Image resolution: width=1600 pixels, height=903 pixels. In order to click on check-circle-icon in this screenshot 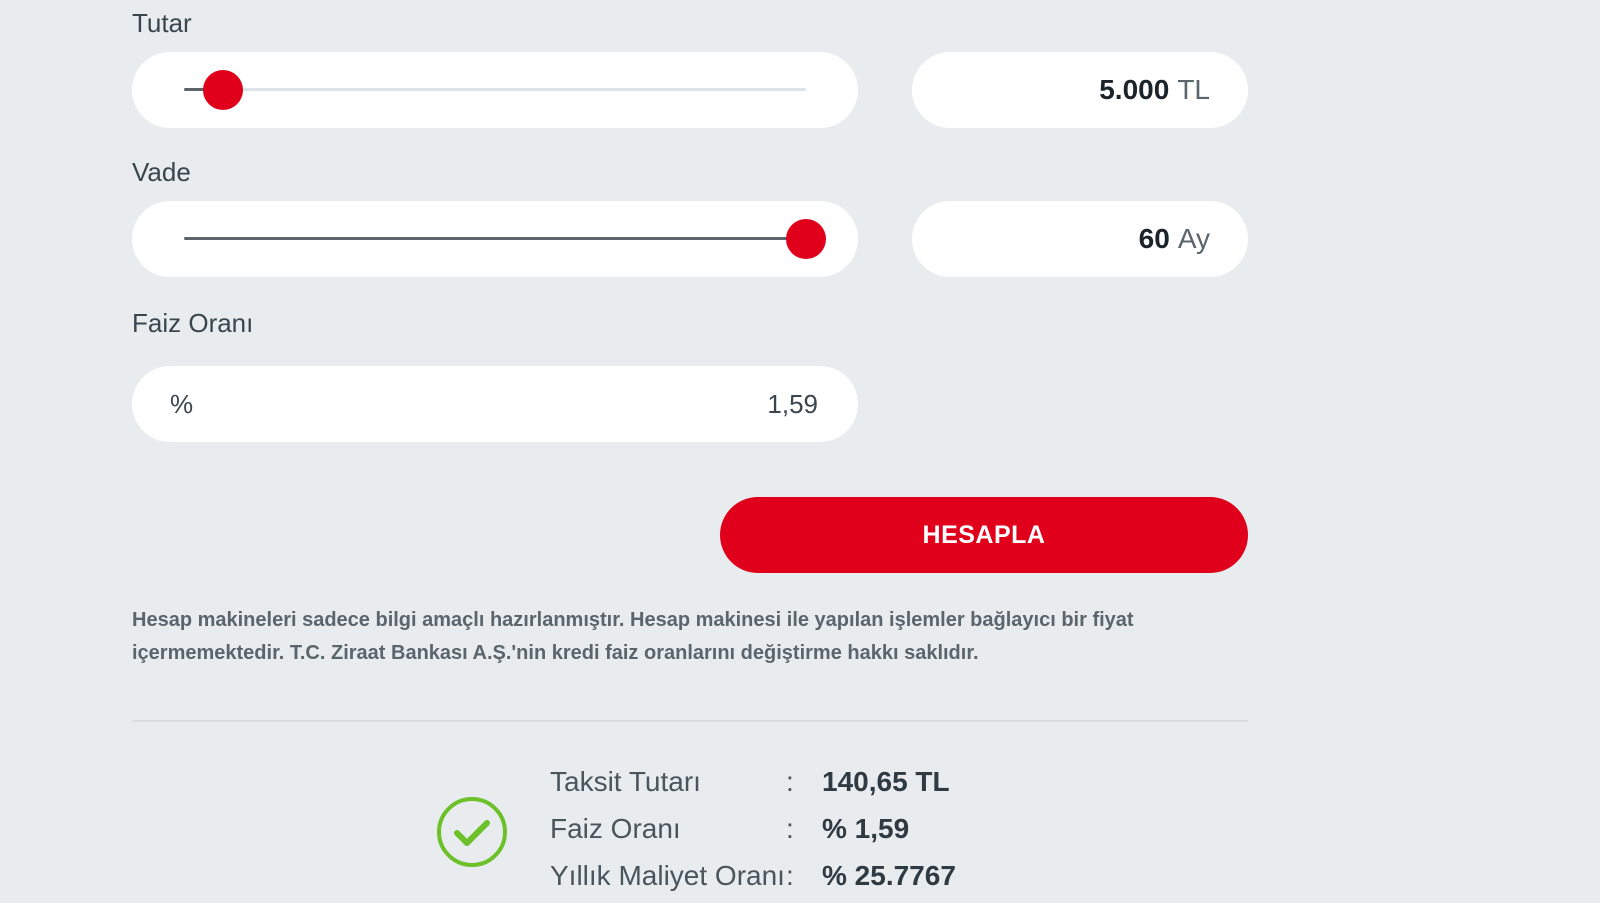, I will do `click(472, 832)`.